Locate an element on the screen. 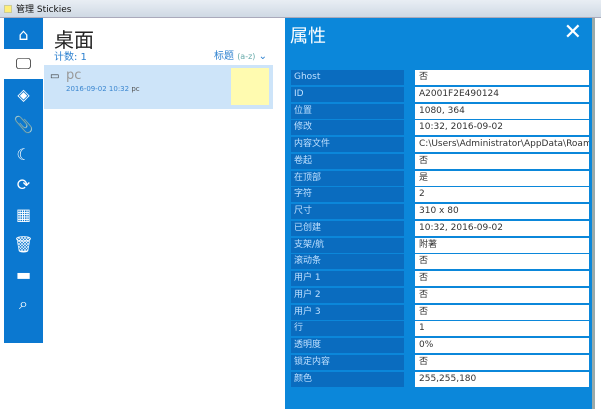 The width and height of the screenshot is (601, 413). property-row: 卷起否 is located at coordinates (440, 161).